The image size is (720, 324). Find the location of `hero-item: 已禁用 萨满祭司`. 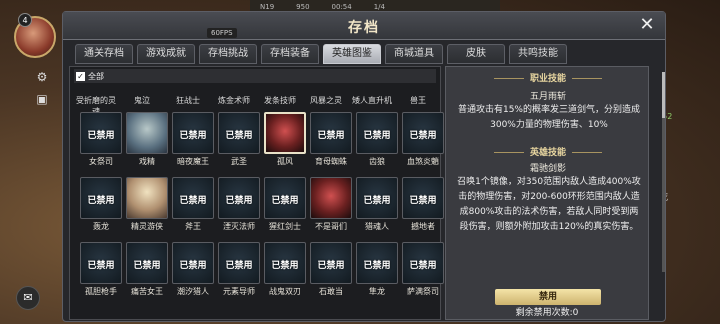

hero-item: 已禁用 萨满祭司 is located at coordinates (423, 269).